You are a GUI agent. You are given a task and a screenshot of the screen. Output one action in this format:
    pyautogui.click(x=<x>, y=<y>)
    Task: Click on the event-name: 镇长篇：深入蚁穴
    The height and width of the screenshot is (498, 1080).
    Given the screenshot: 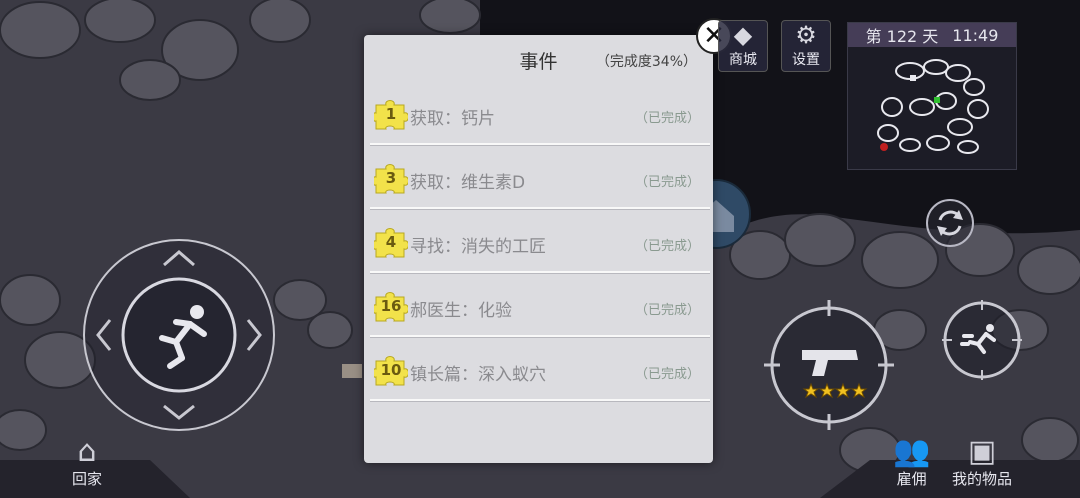 What is the action you would take?
    pyautogui.click(x=478, y=375)
    